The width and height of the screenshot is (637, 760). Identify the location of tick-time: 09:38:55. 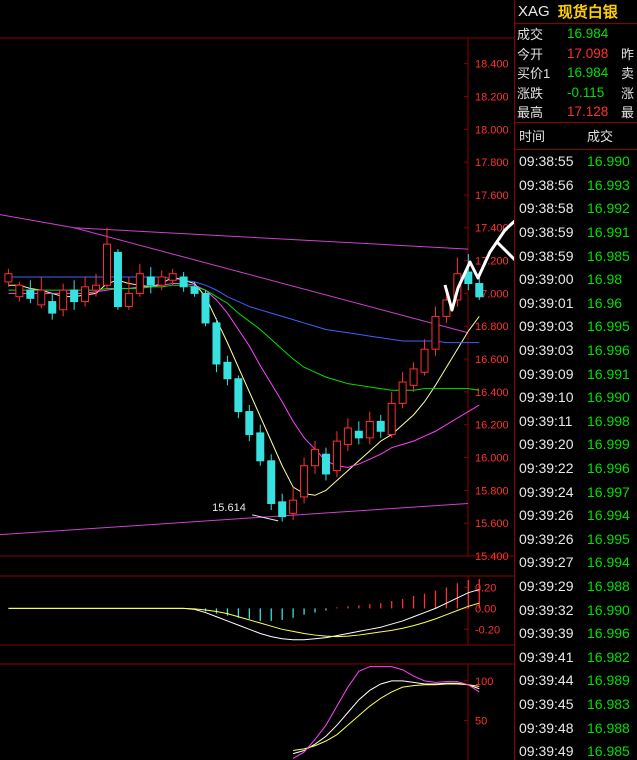
(546, 161).